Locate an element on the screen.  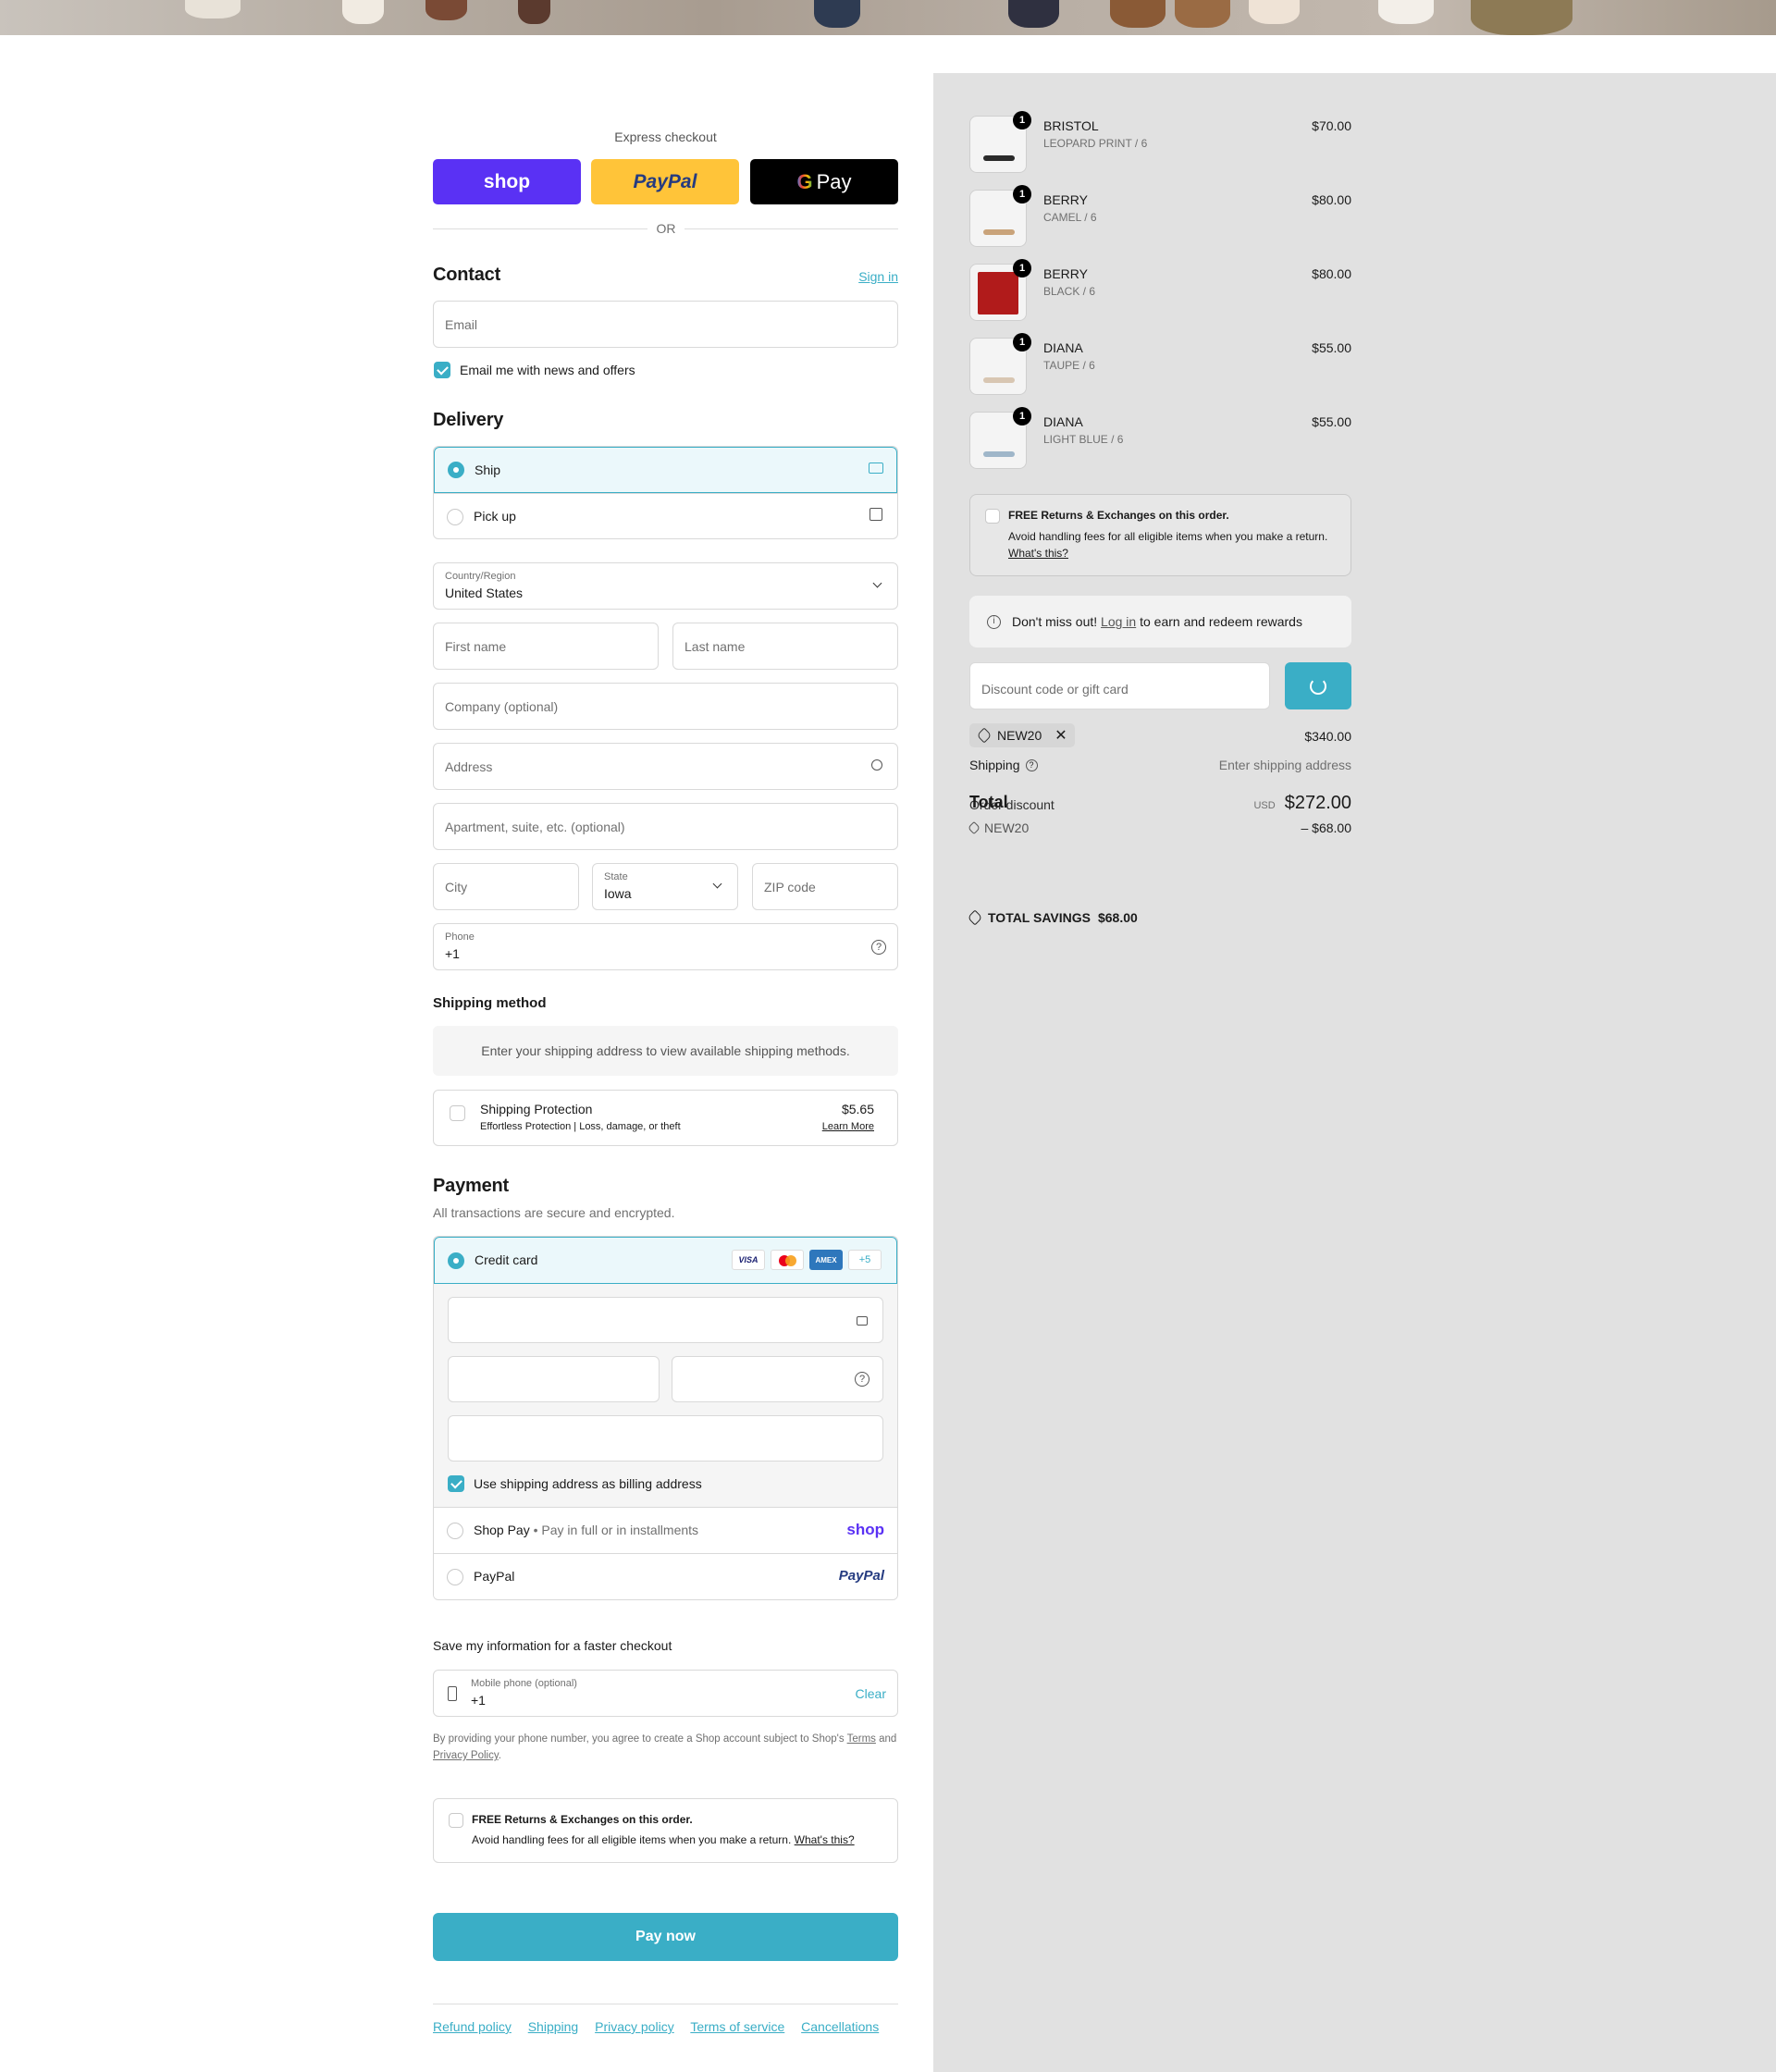
applied-discount-code: NEW20 is located at coordinates (1020, 736).